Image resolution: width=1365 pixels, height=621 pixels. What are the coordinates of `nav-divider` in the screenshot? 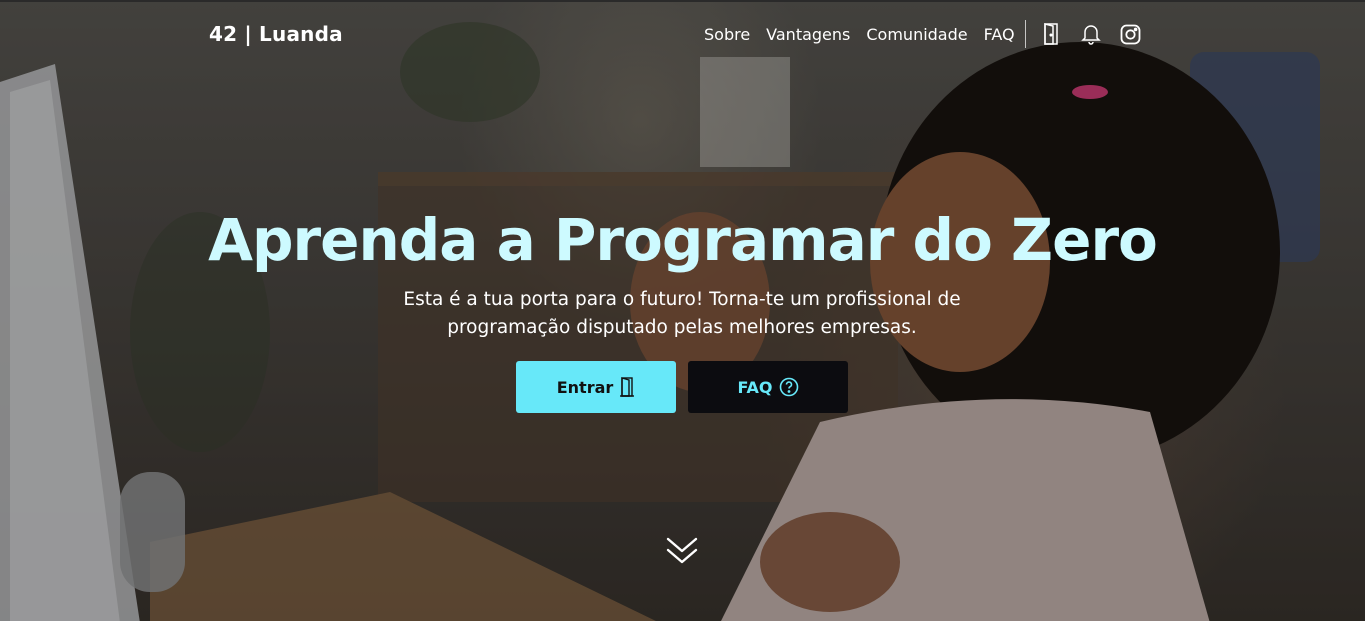 It's located at (1025, 34).